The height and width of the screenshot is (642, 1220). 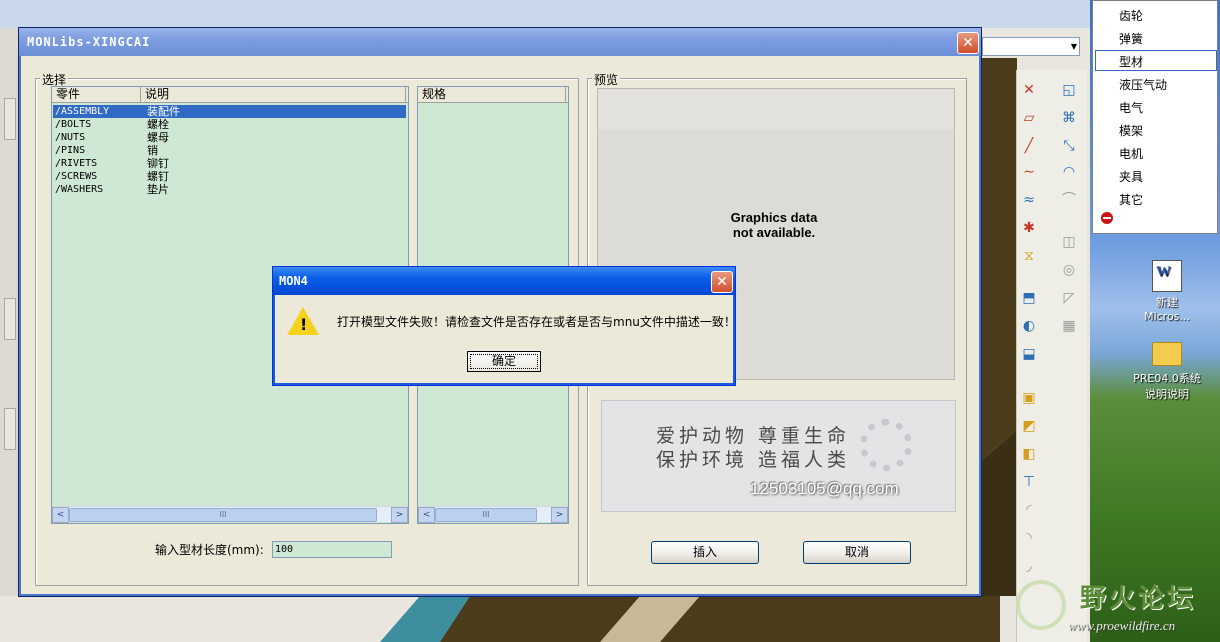 I want to click on window-title: MONLibs-XINGCAI, so click(x=89, y=42).